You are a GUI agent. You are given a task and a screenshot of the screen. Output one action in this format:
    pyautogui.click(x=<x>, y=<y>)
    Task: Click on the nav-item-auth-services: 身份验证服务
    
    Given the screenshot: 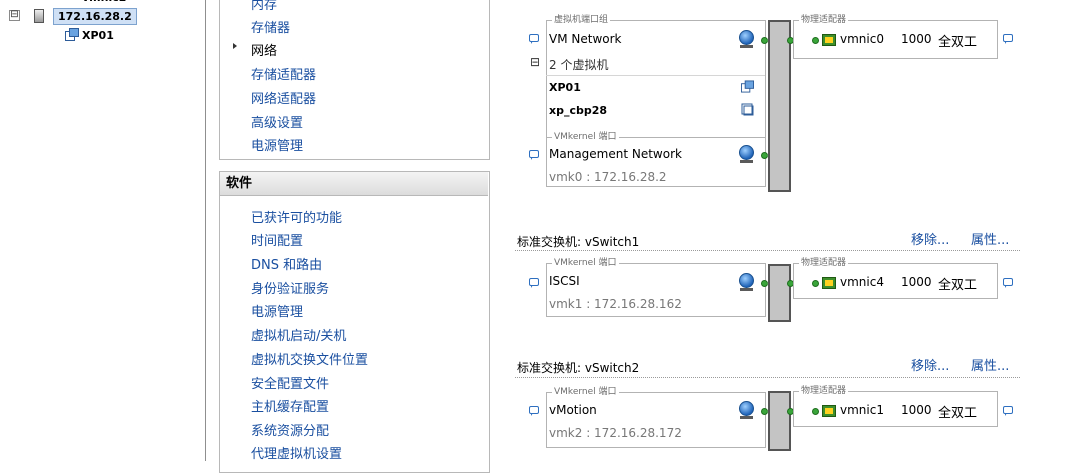 What is the action you would take?
    pyautogui.click(x=290, y=287)
    